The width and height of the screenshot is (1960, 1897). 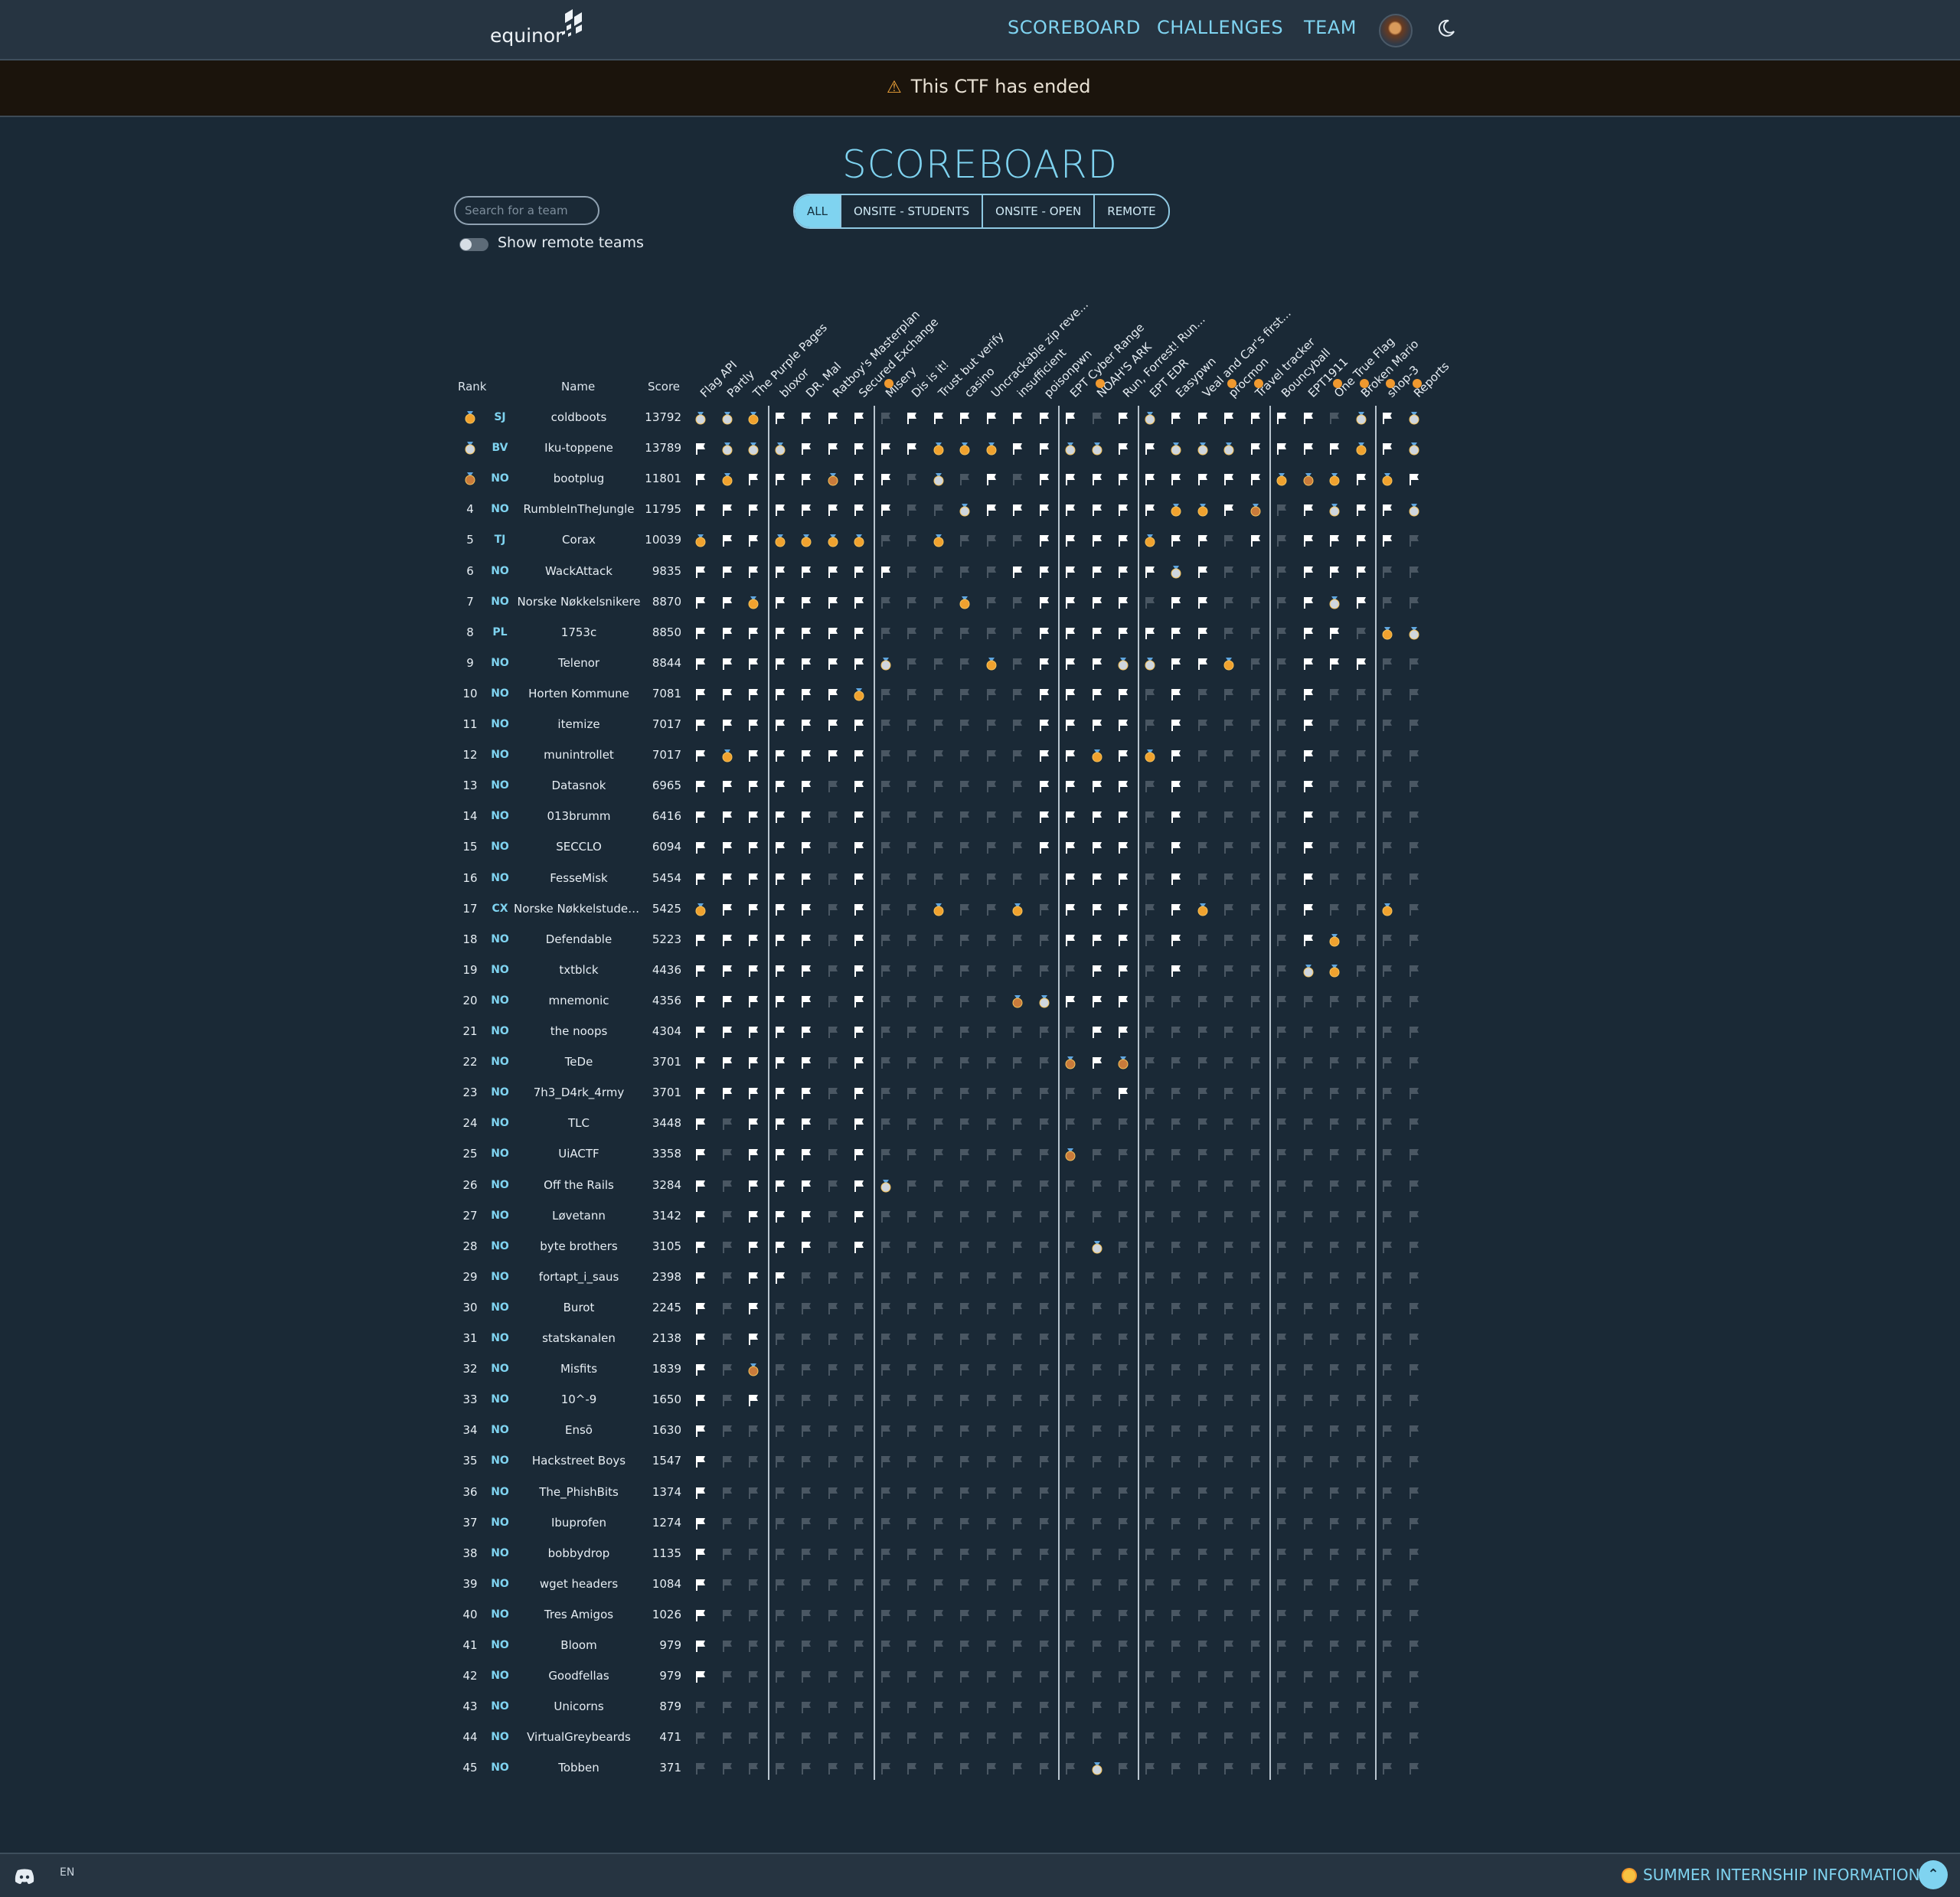 I want to click on team-name-link: Løvetann, so click(x=579, y=1216).